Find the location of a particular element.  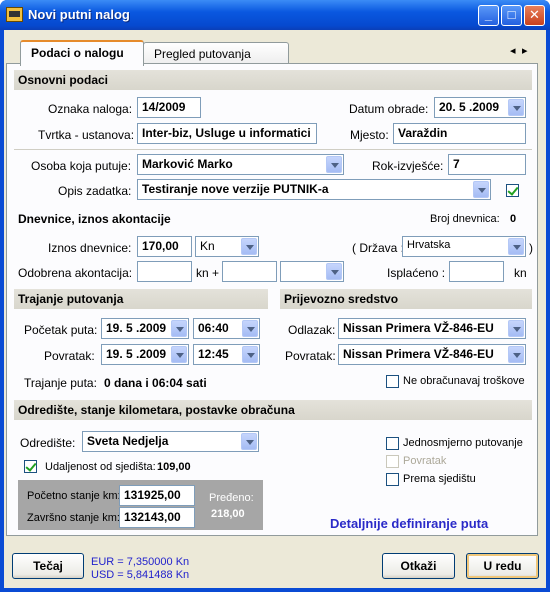

divider is located at coordinates (273, 149).